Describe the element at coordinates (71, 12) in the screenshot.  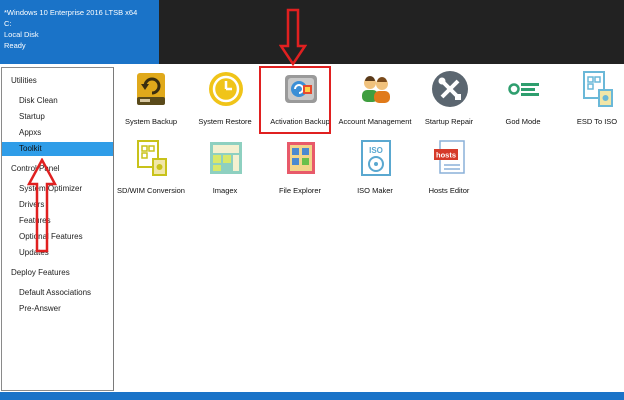
I see `image-title: *Windows 10 Enterprise 2016 LTSB x64` at that location.